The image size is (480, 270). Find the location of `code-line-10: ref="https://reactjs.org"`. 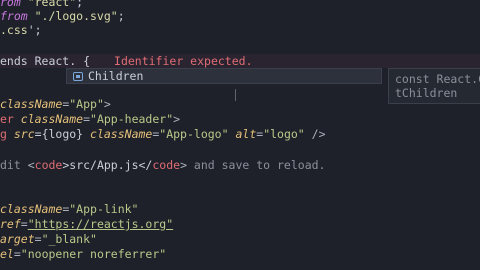

code-line-10: ref="https://reactjs.org" is located at coordinates (87, 224).